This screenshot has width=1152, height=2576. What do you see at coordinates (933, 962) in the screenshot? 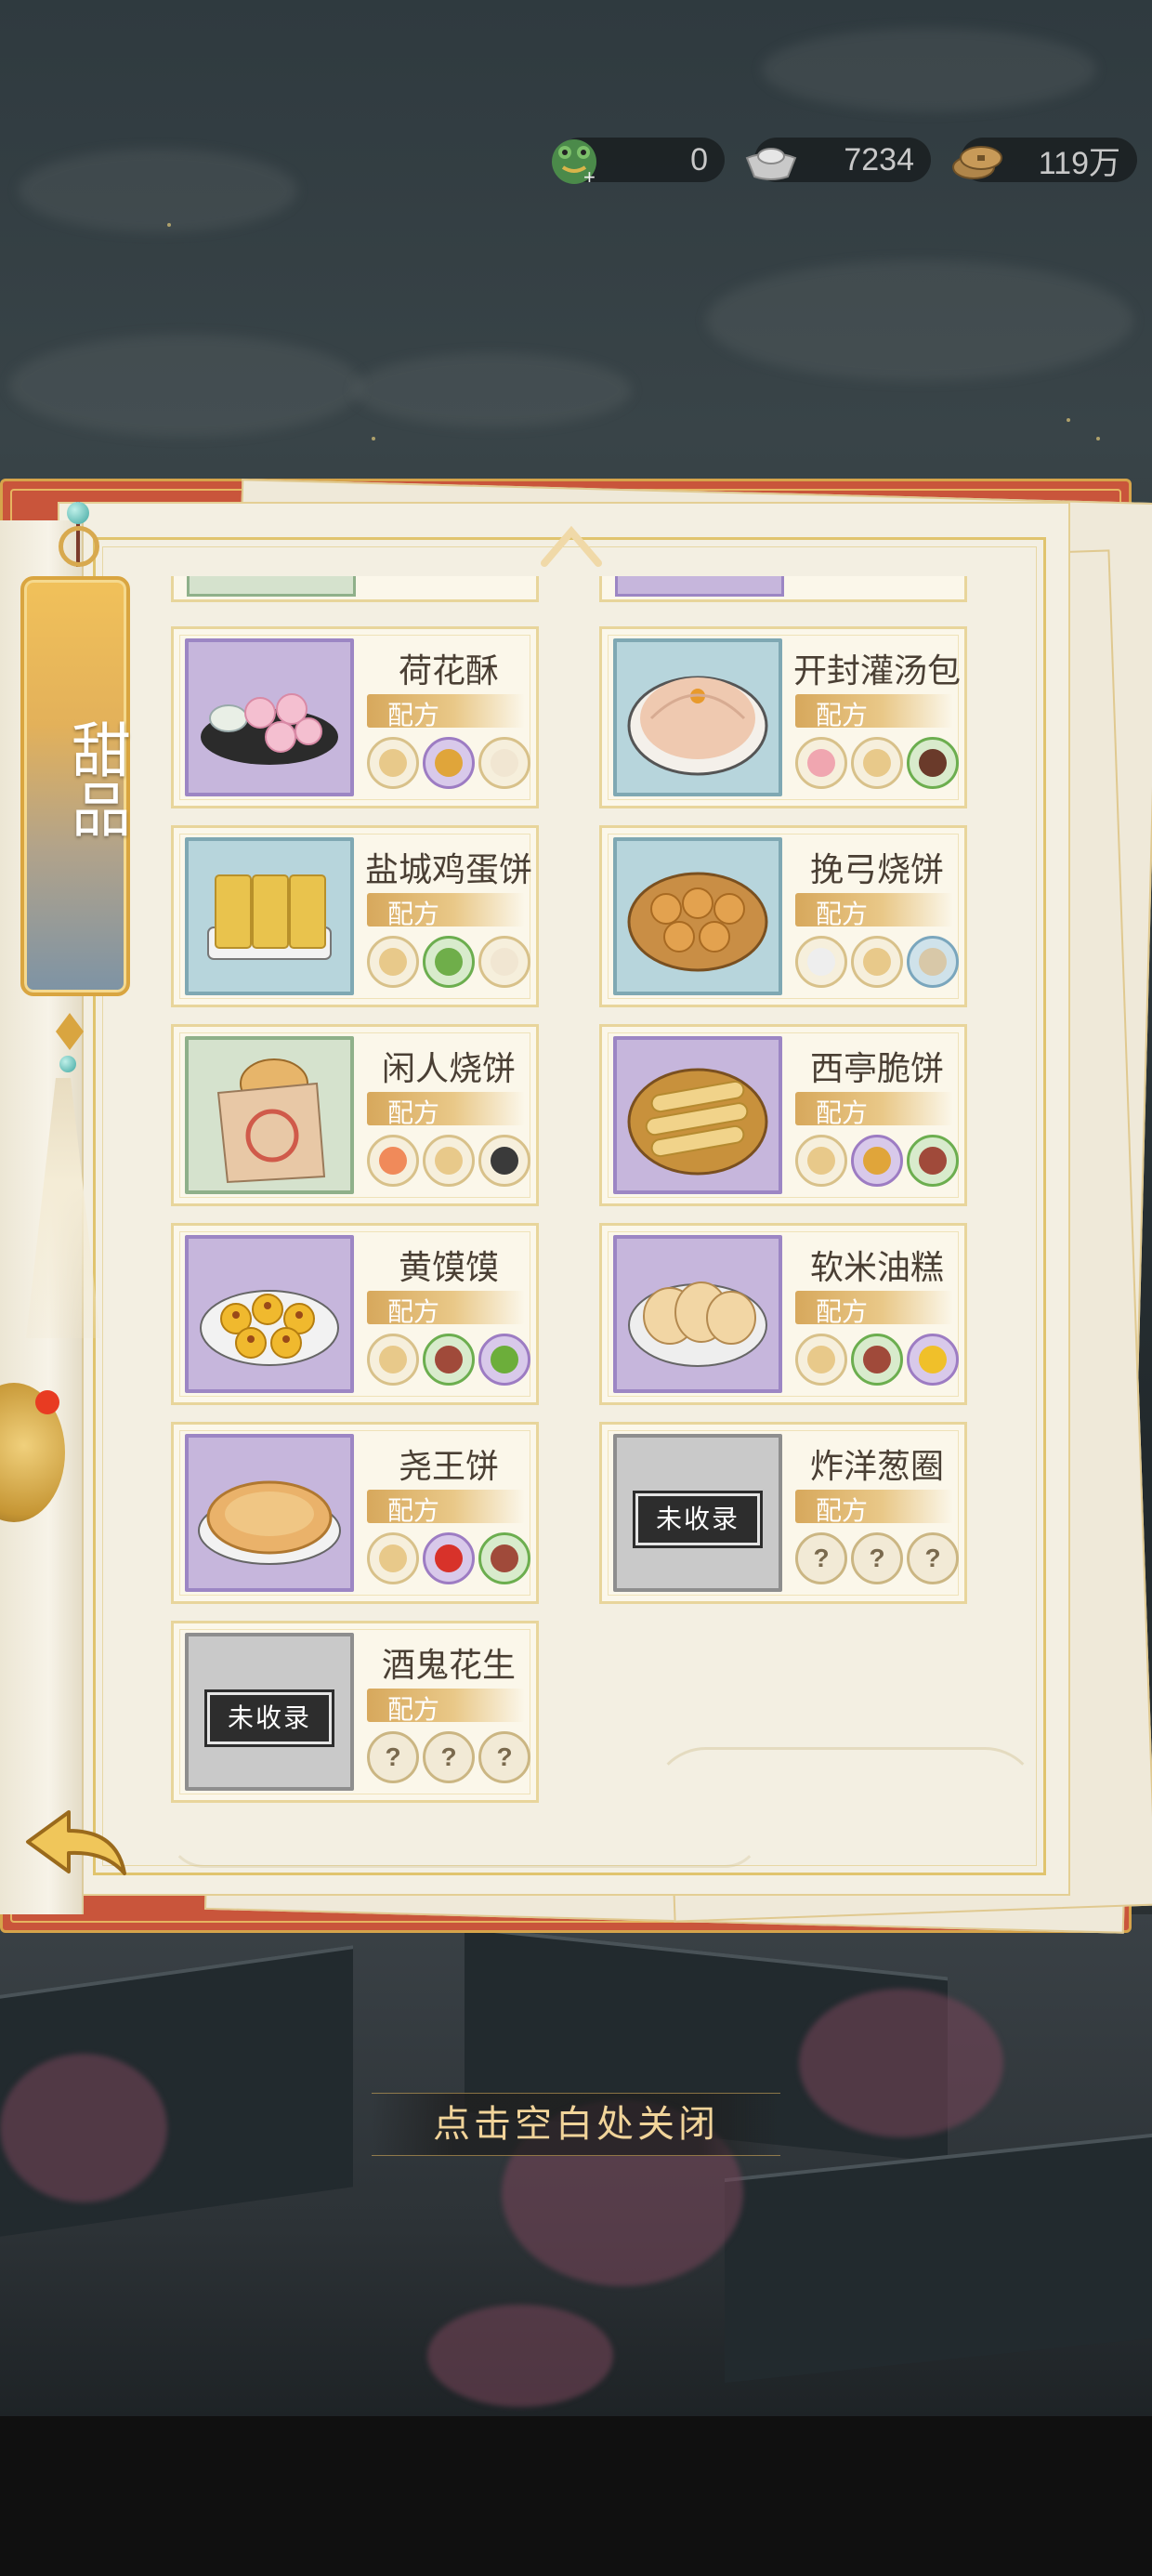
I see `mushroom-ingredient-icon` at bounding box center [933, 962].